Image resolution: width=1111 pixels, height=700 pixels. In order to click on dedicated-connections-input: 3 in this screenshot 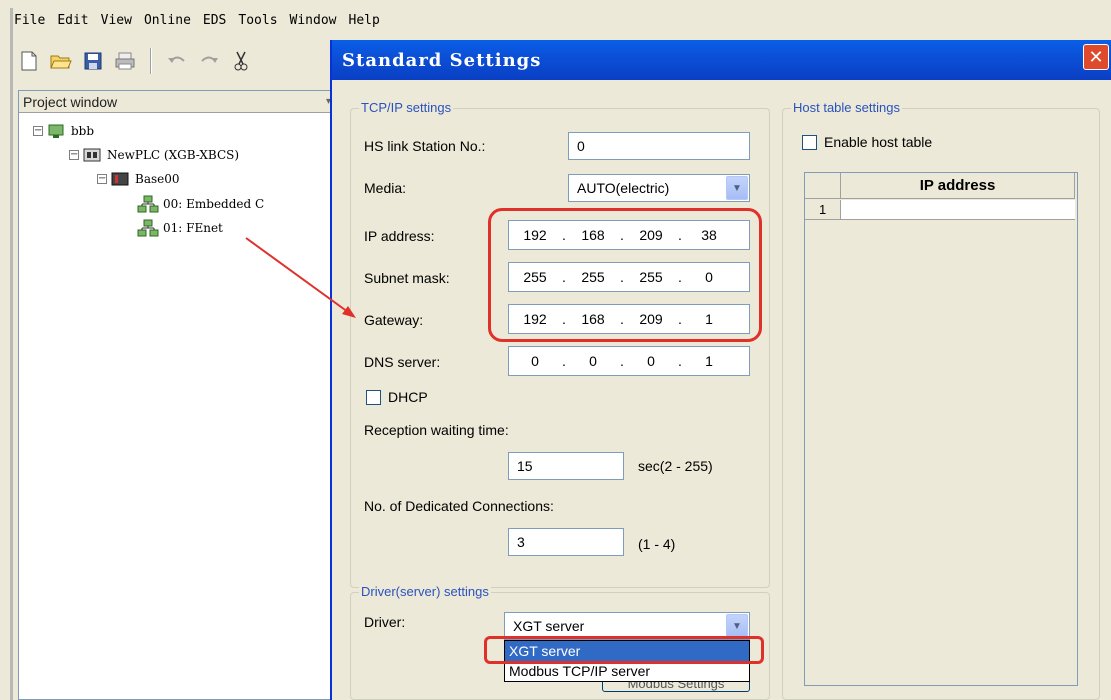, I will do `click(566, 542)`.